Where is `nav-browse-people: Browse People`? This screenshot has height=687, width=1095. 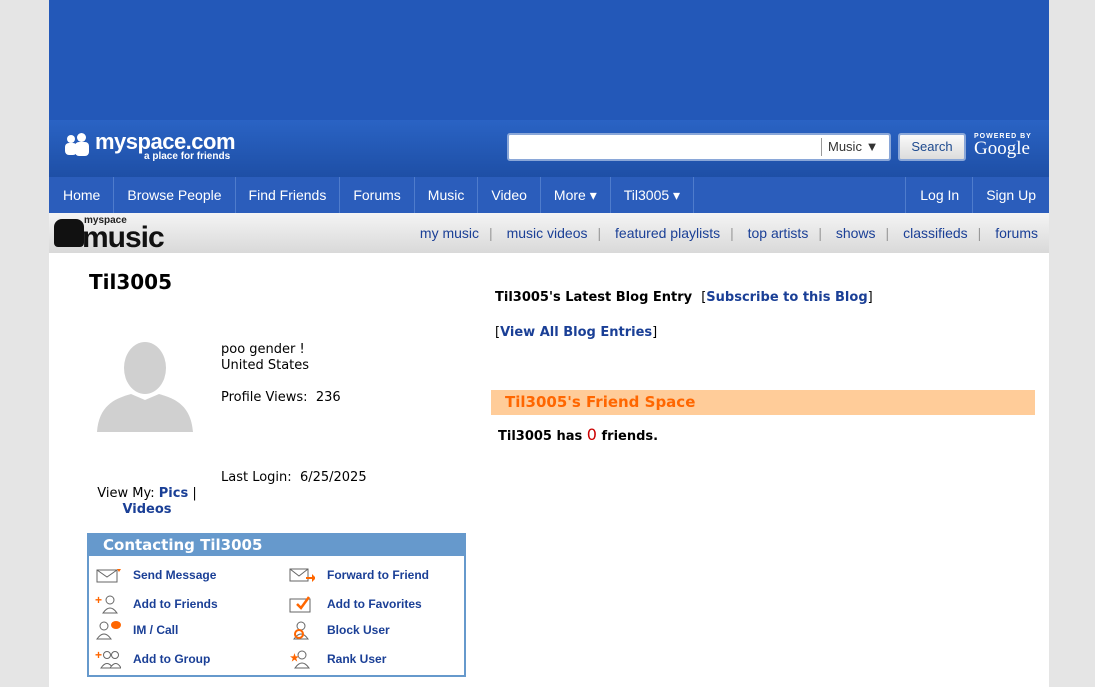 nav-browse-people: Browse People is located at coordinates (175, 195).